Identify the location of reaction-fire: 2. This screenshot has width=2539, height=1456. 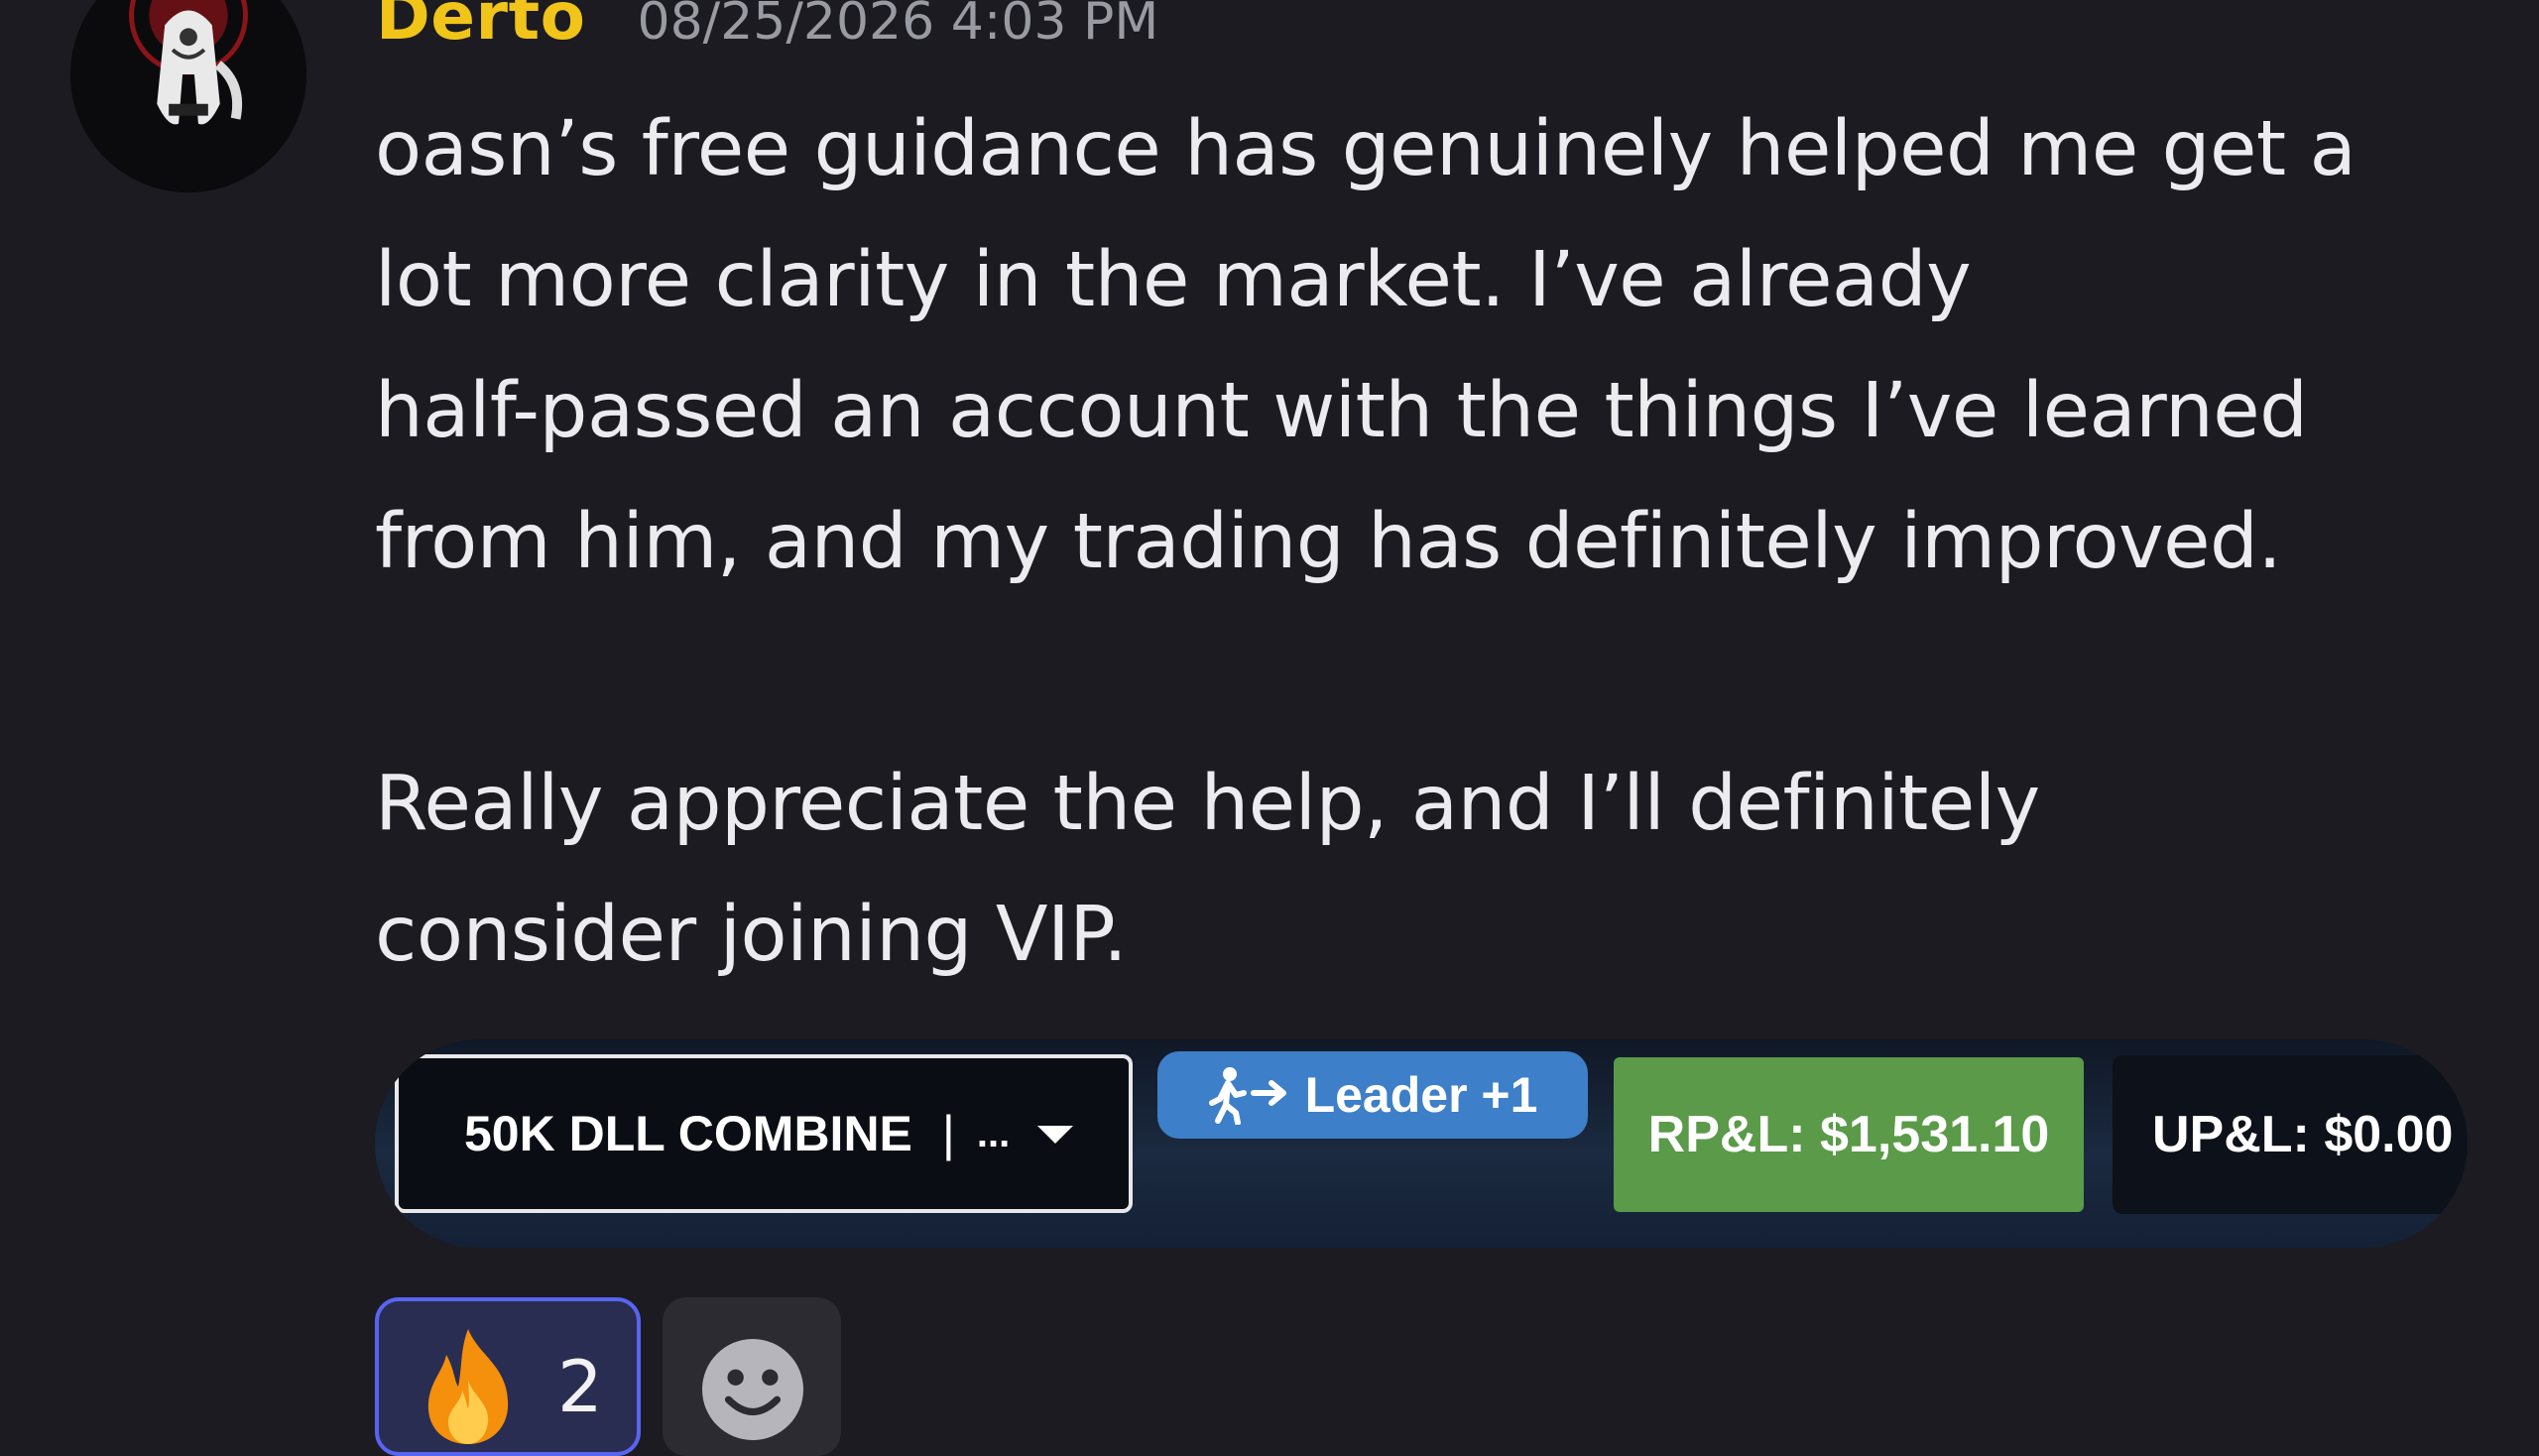
(508, 1376).